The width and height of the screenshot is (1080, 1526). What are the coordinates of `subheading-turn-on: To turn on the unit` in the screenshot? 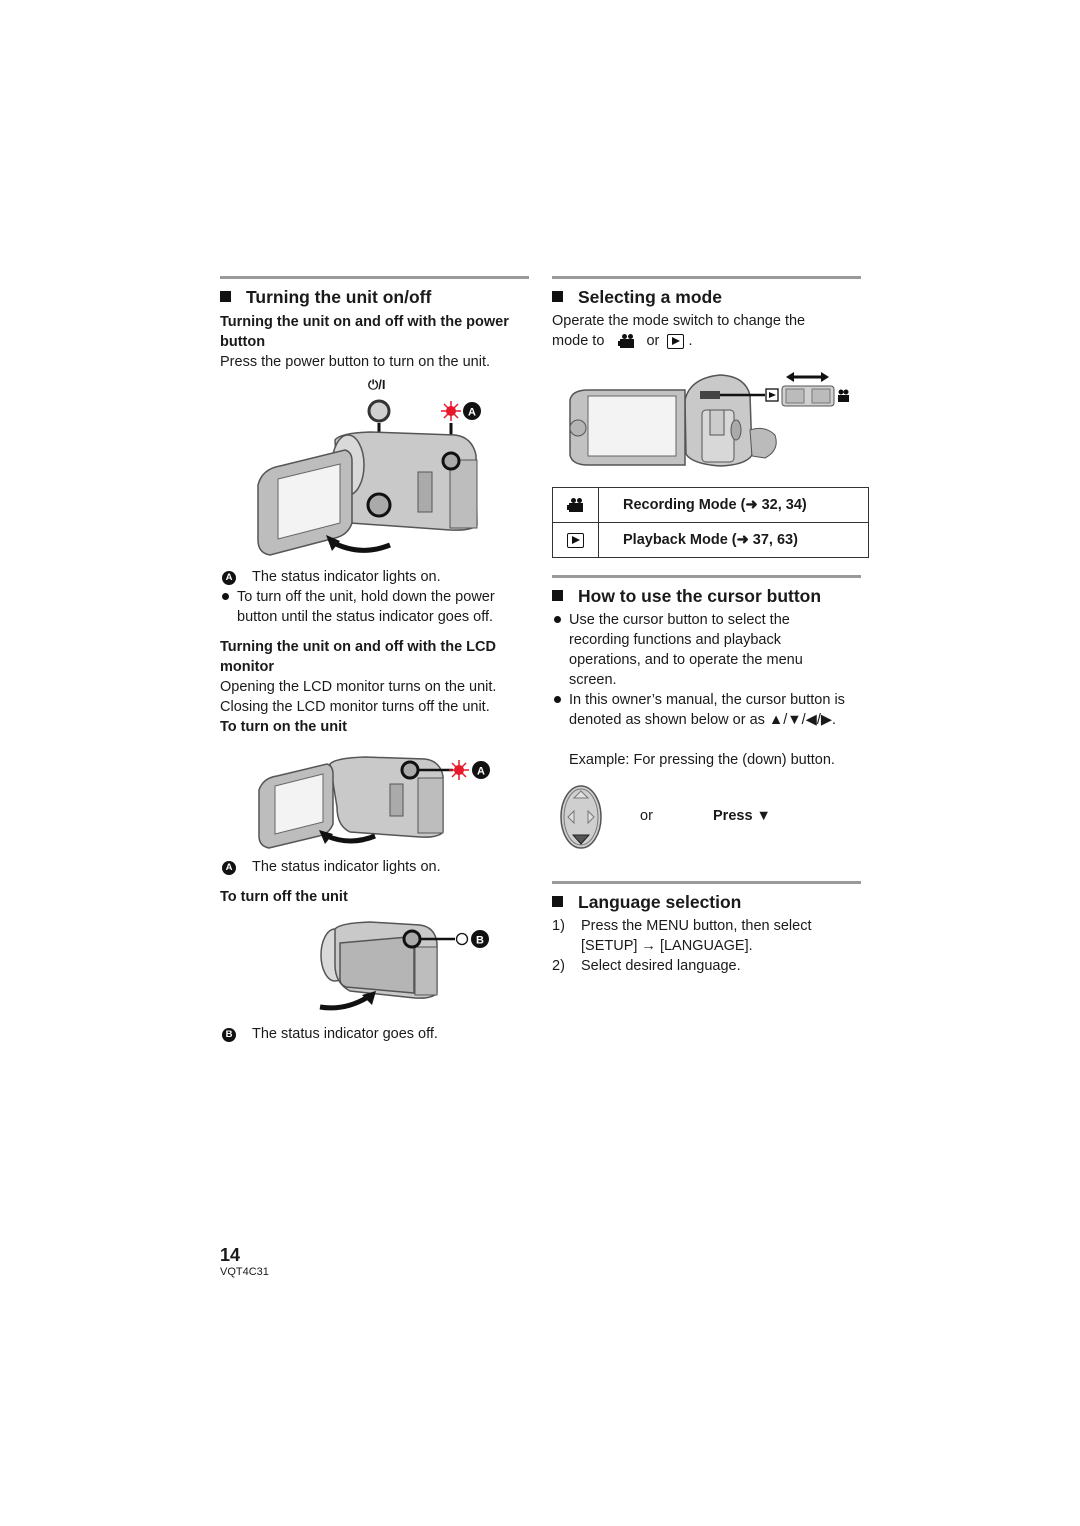 It's located at (283, 727).